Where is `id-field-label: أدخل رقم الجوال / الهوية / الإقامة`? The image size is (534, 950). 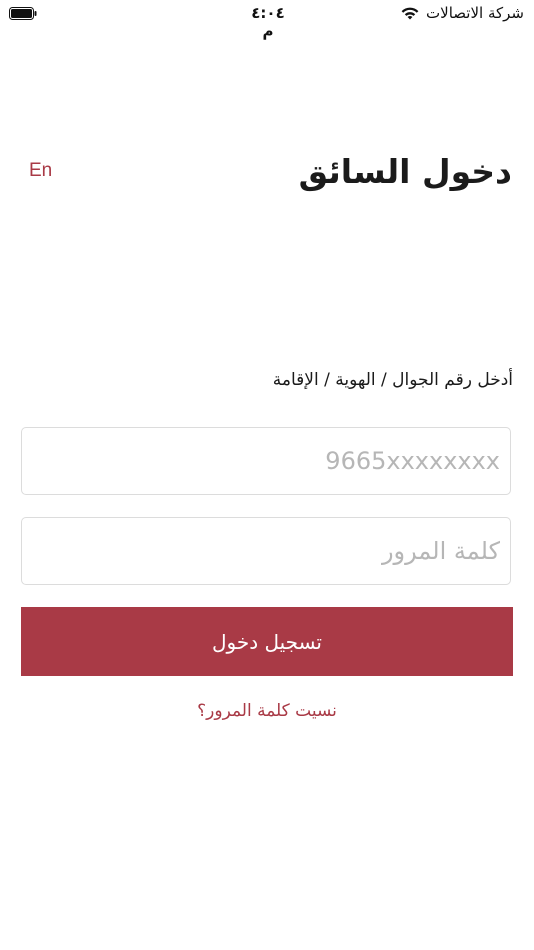
id-field-label: أدخل رقم الجوال / الهوية / الإقامة is located at coordinates (392, 380).